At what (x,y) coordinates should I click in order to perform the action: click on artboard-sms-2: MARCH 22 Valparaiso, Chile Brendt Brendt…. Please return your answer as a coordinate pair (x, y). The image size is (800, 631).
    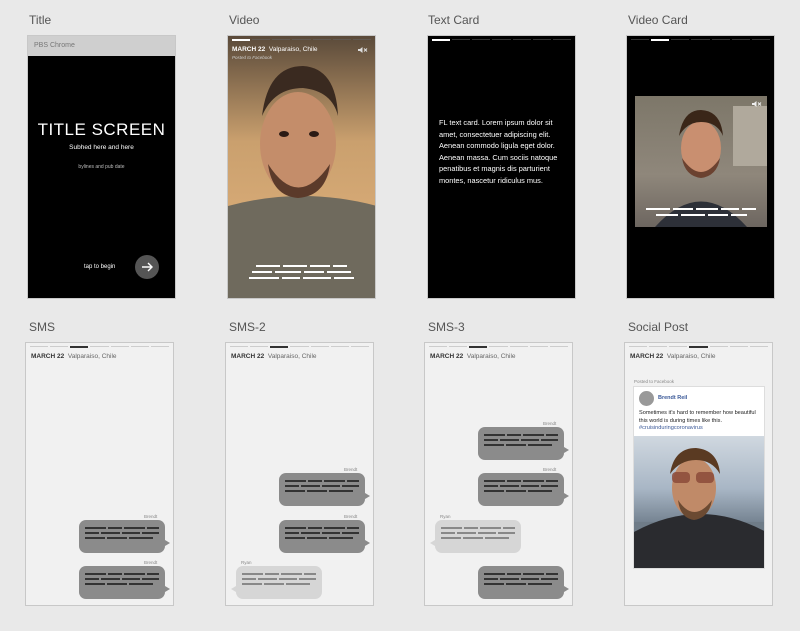
    Looking at the image, I should click on (299, 474).